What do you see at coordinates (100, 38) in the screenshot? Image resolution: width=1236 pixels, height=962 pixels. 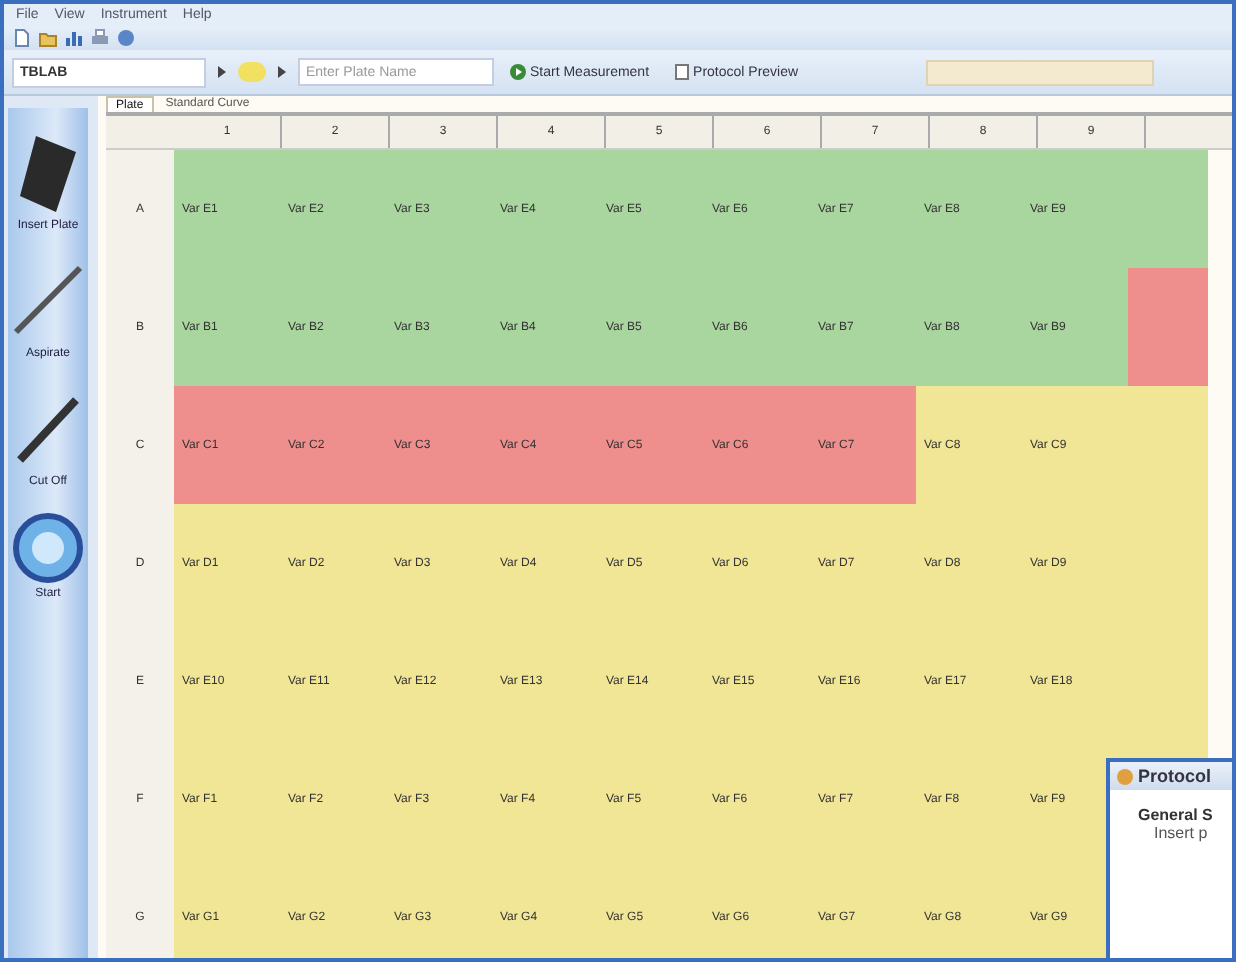 I see `print-icon` at bounding box center [100, 38].